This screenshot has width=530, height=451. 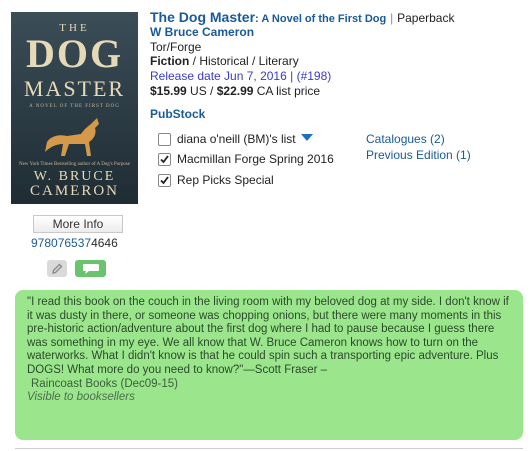 I want to click on cover-author-last: CAMERON, so click(x=74, y=191).